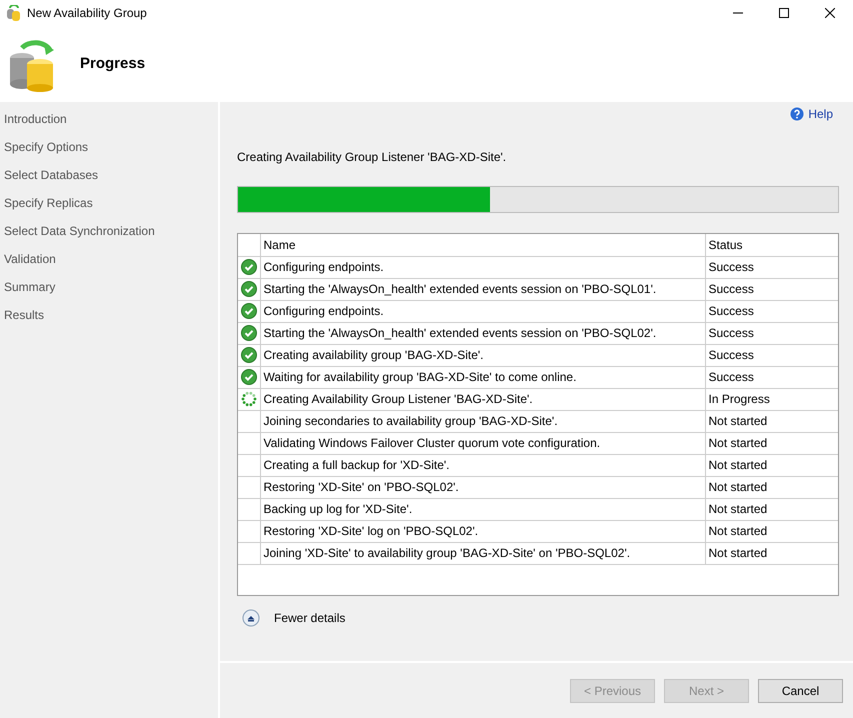 This screenshot has width=853, height=718. I want to click on table-cell: Restoring 'XD-Site' log on 'PBO-SQL02'., so click(482, 531).